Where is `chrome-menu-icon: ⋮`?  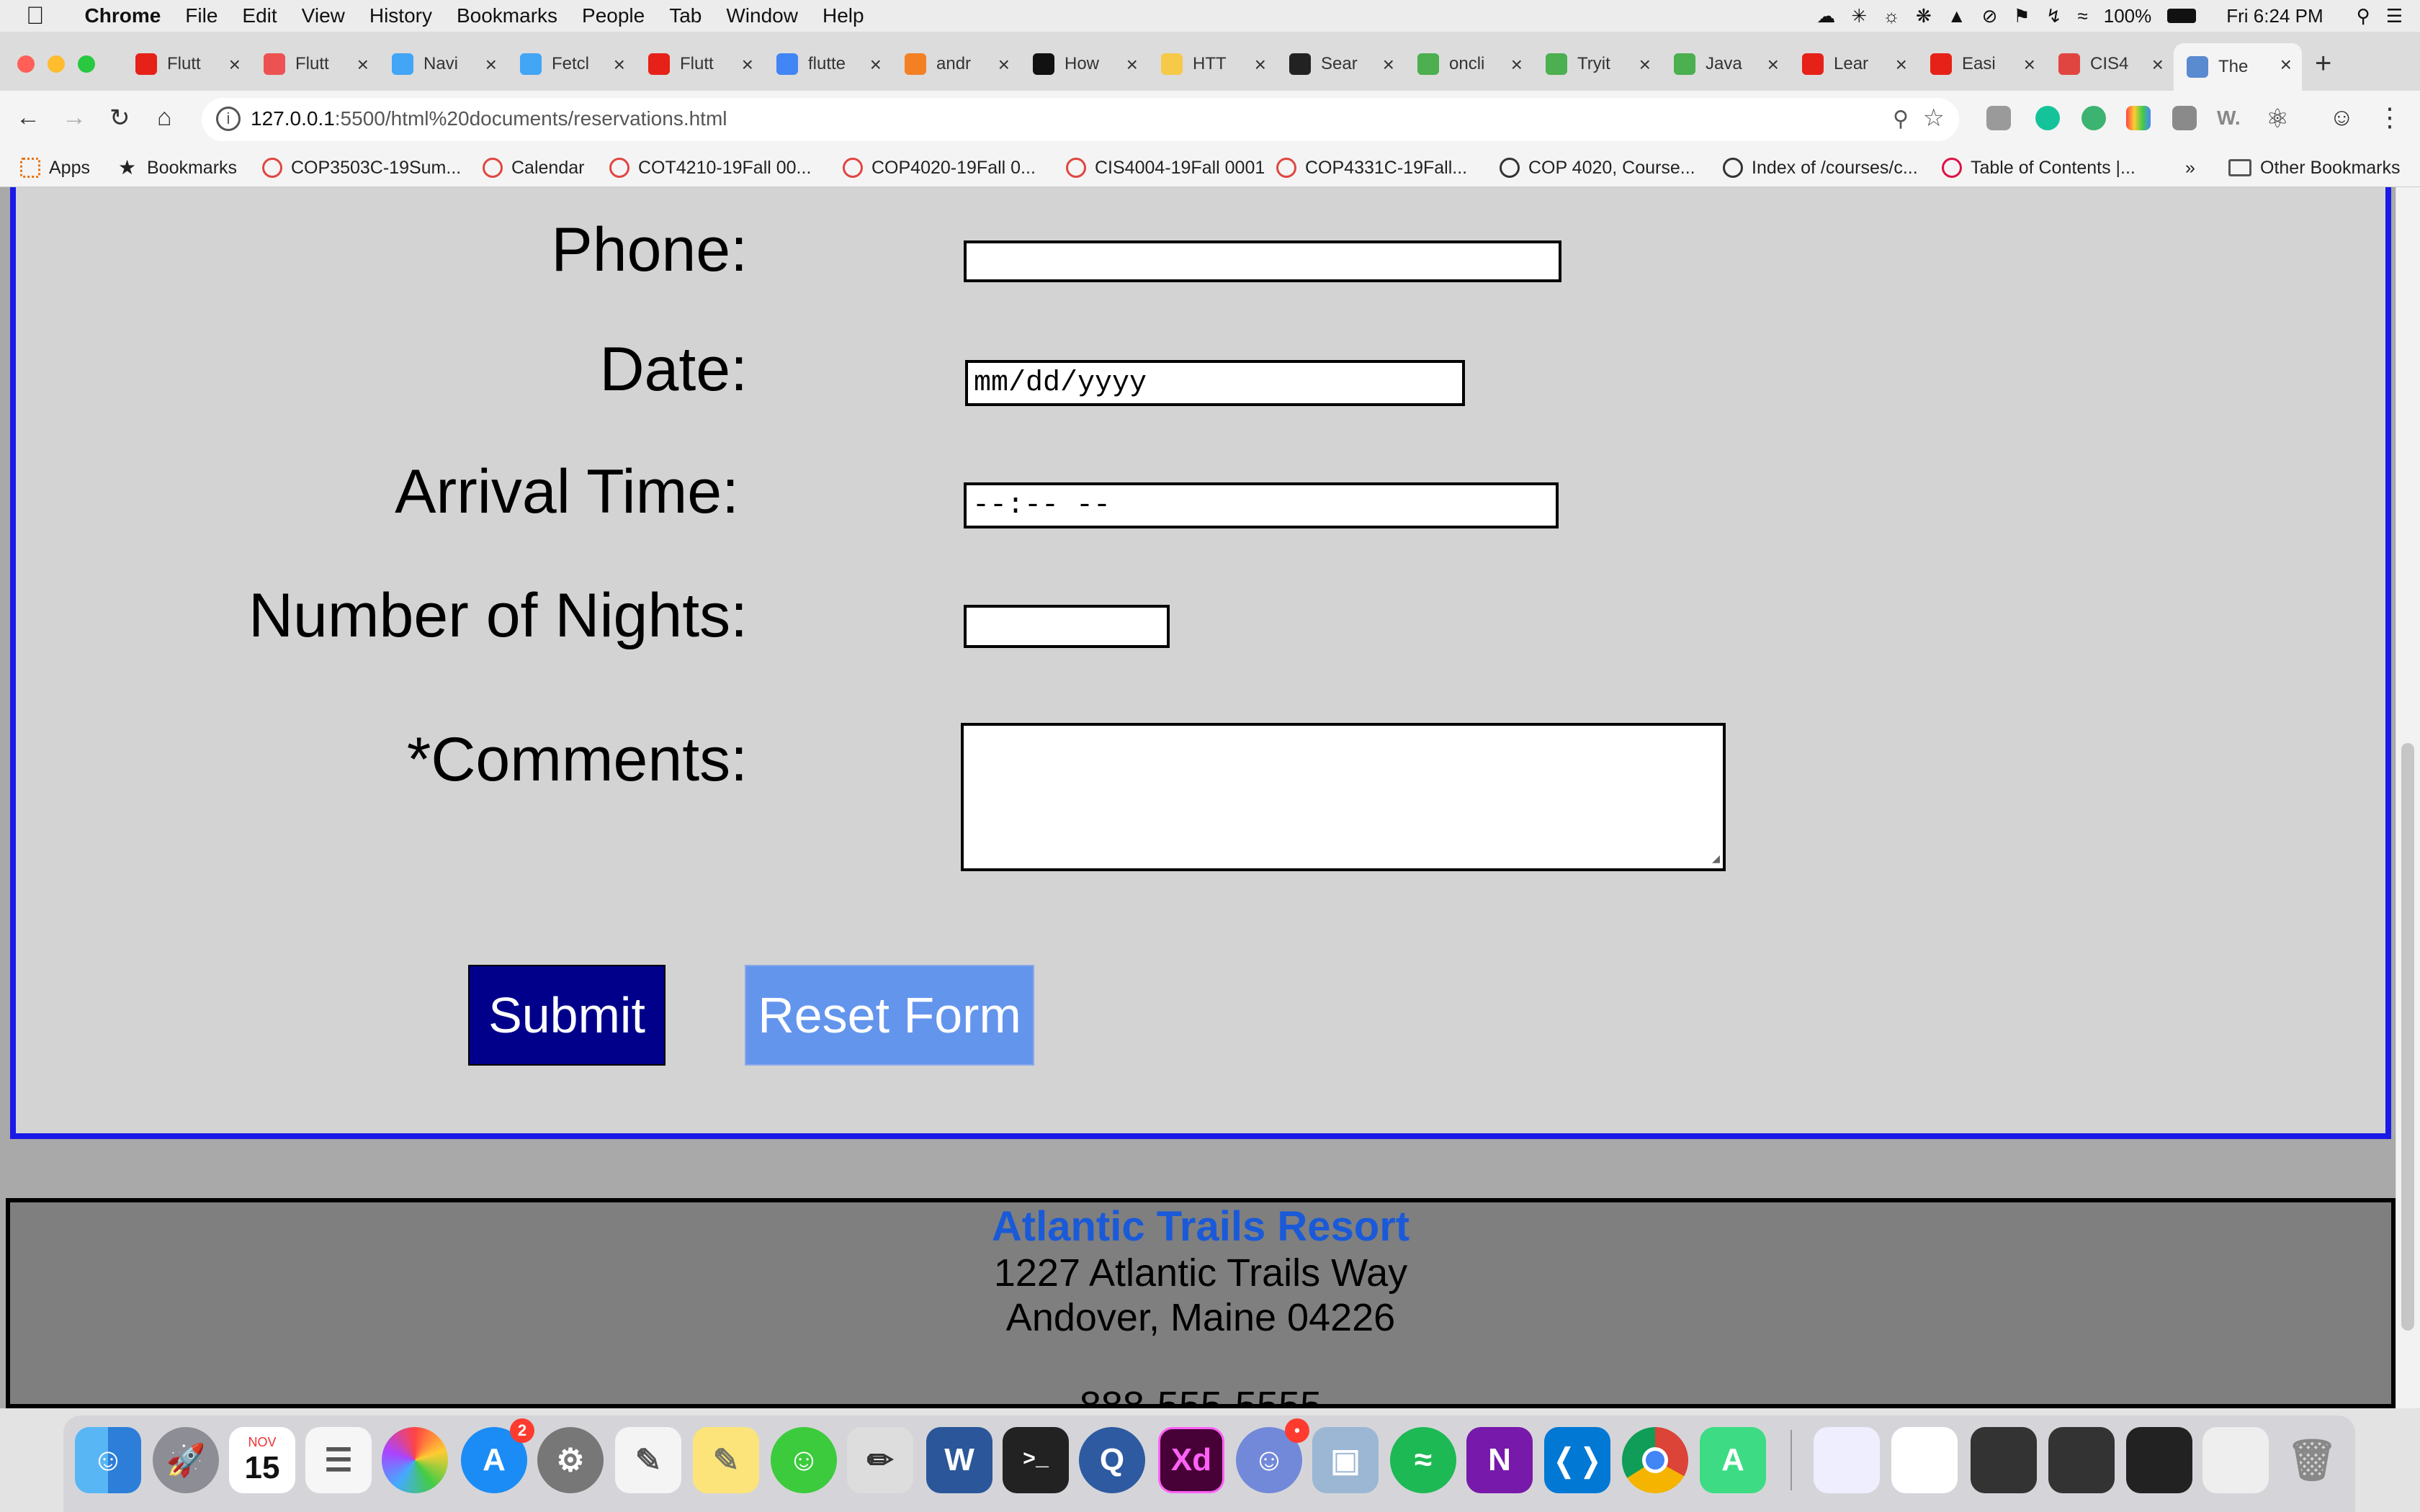
chrome-menu-icon: ⋮ is located at coordinates (2390, 117).